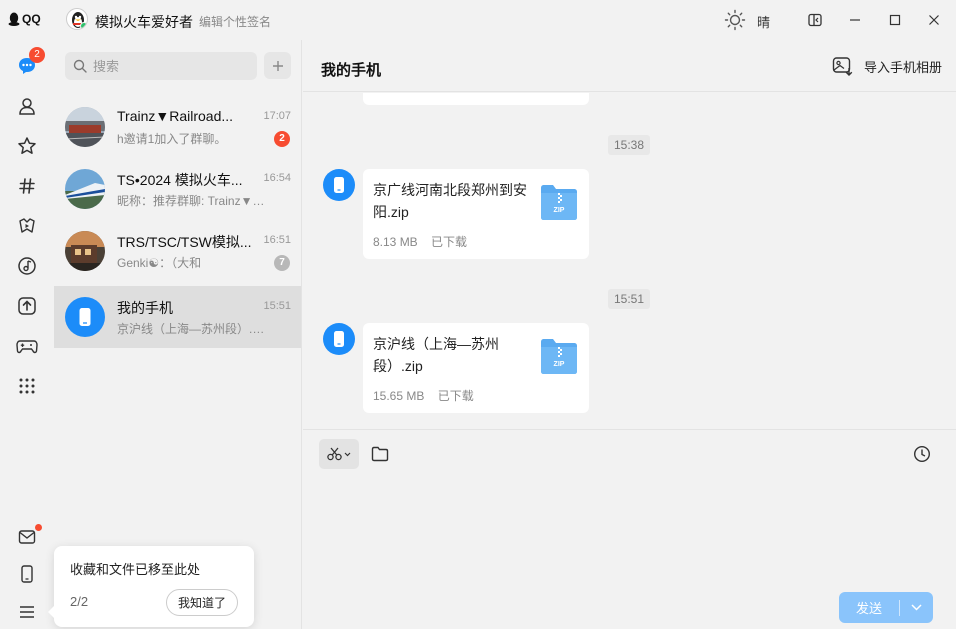  I want to click on user-nickname: 模拟火车爱好者, so click(144, 22).